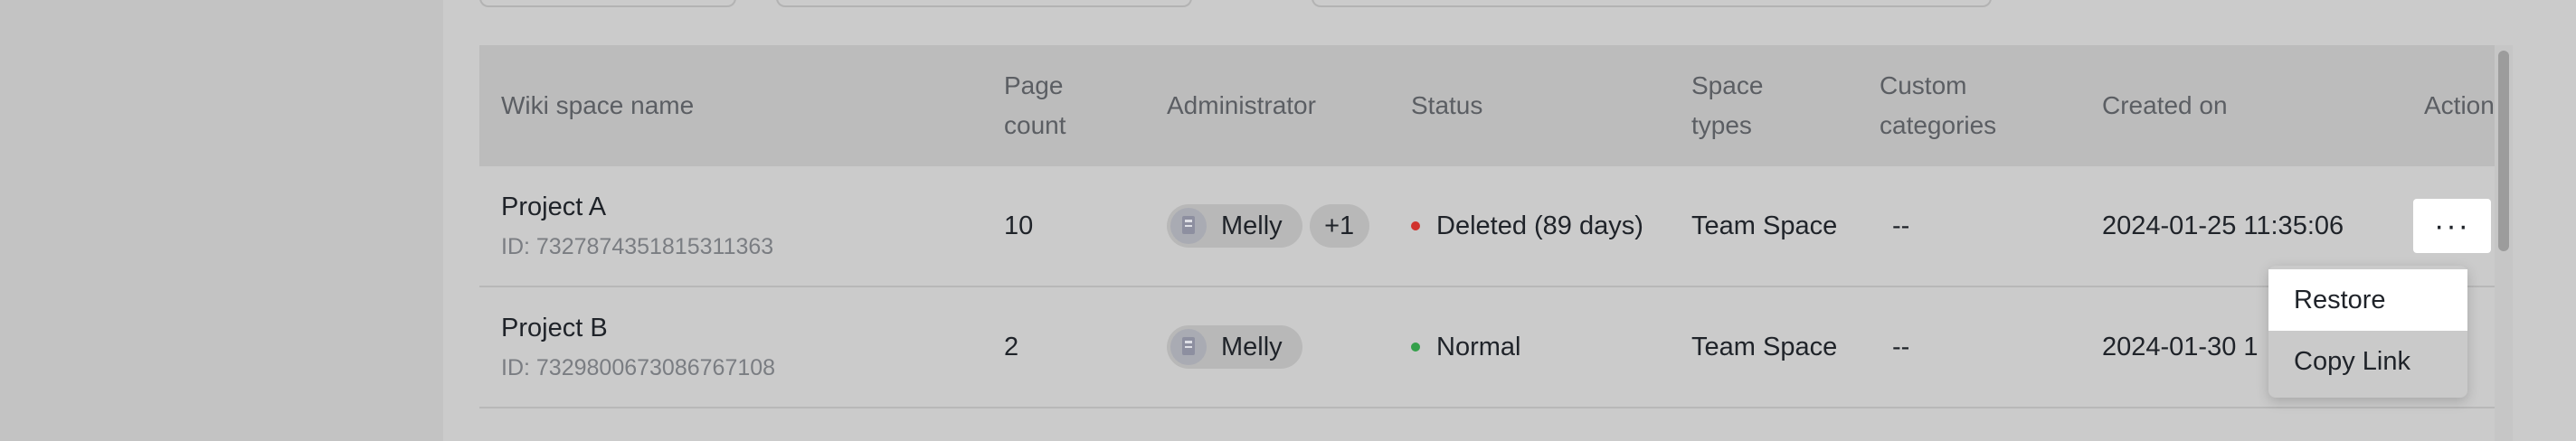  I want to click on header-label: Administrator, so click(1242, 105).